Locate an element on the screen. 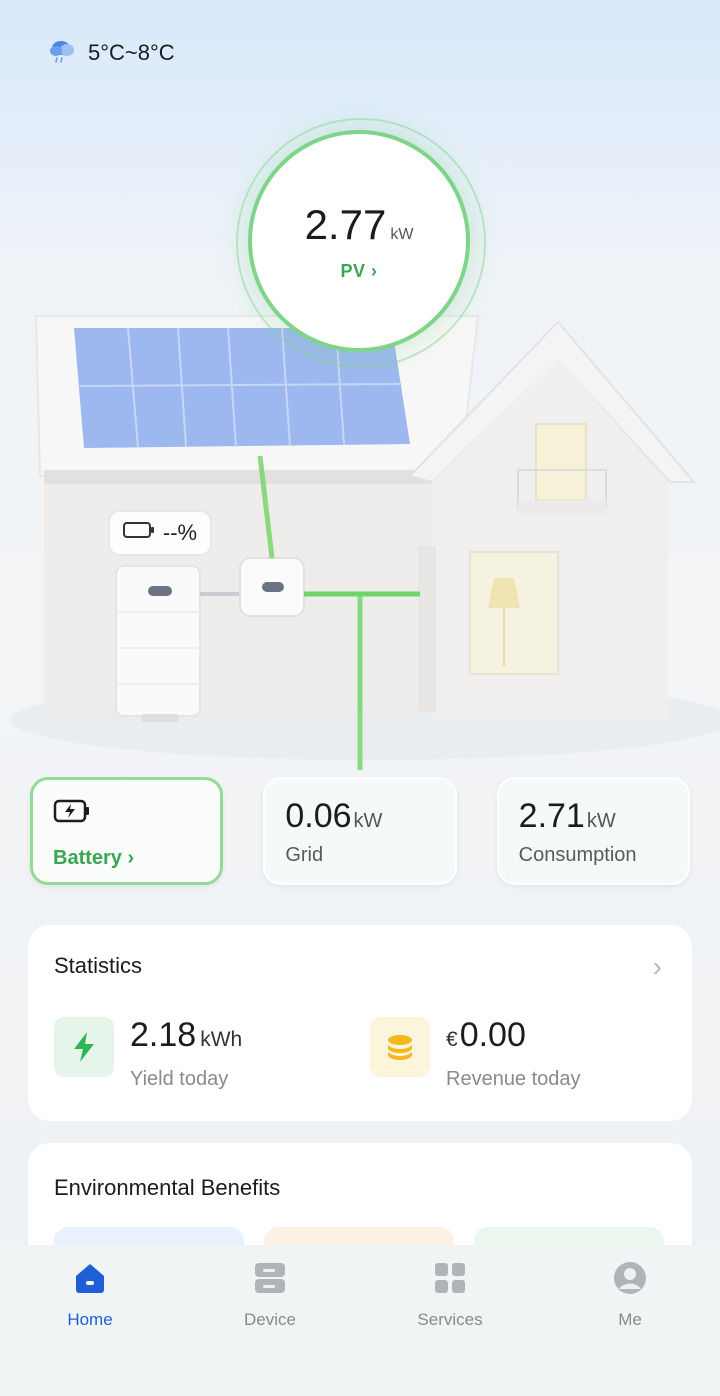 This screenshot has height=1396, width=720. user-icon is located at coordinates (630, 1280).